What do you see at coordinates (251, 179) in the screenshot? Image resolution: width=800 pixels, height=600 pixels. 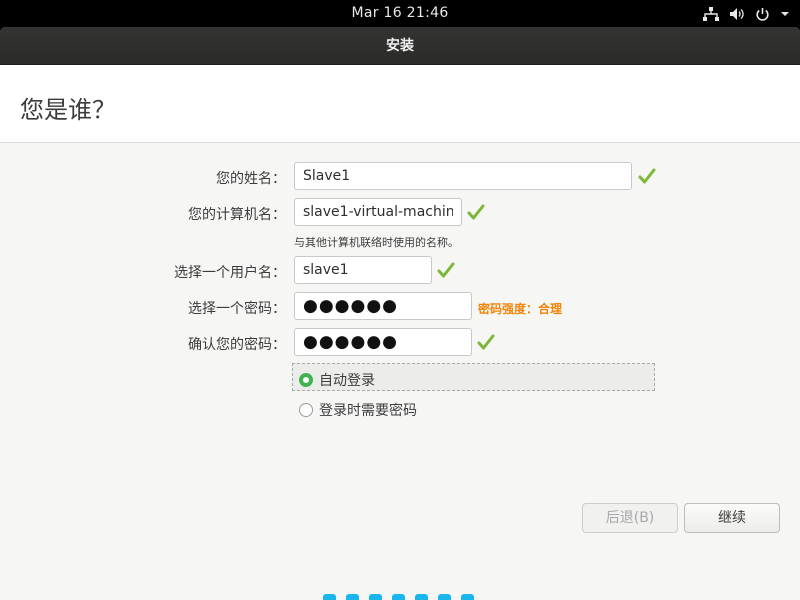 I see `name-label: 您的姓名：` at bounding box center [251, 179].